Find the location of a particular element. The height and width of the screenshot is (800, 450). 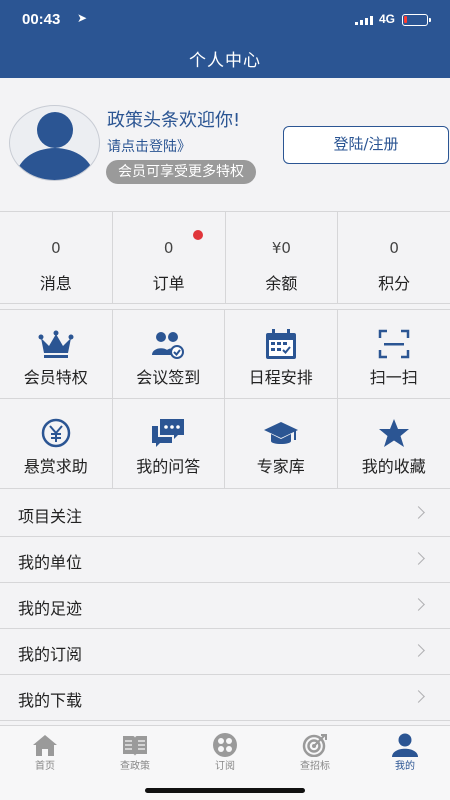

feature-label: 我的问答 is located at coordinates (168, 466).